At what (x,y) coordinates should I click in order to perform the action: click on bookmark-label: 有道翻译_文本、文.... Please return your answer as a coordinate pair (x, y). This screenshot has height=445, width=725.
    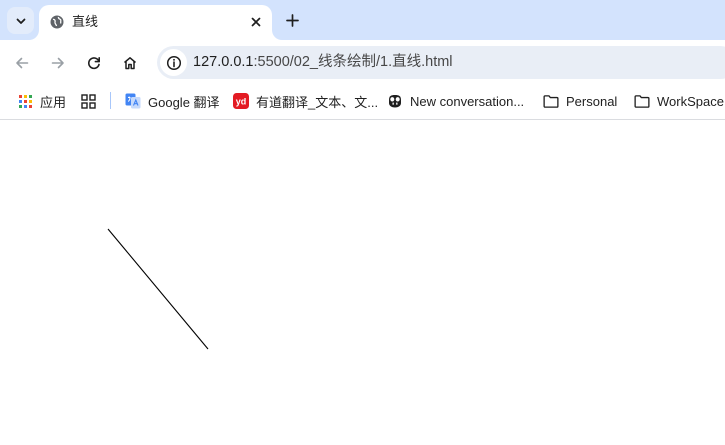
    Looking at the image, I should click on (317, 102).